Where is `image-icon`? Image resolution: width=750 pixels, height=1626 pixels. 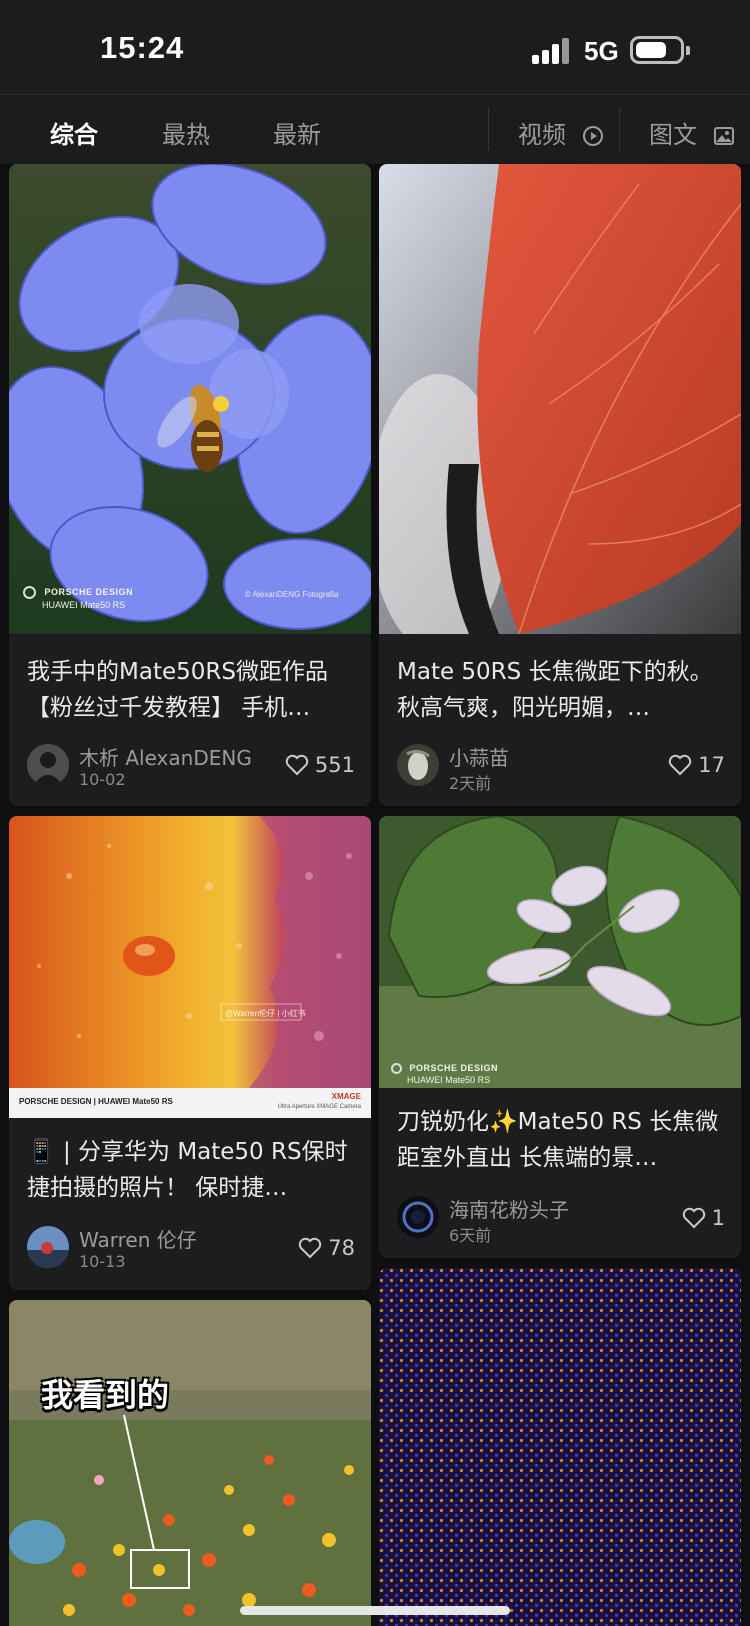 image-icon is located at coordinates (723, 136).